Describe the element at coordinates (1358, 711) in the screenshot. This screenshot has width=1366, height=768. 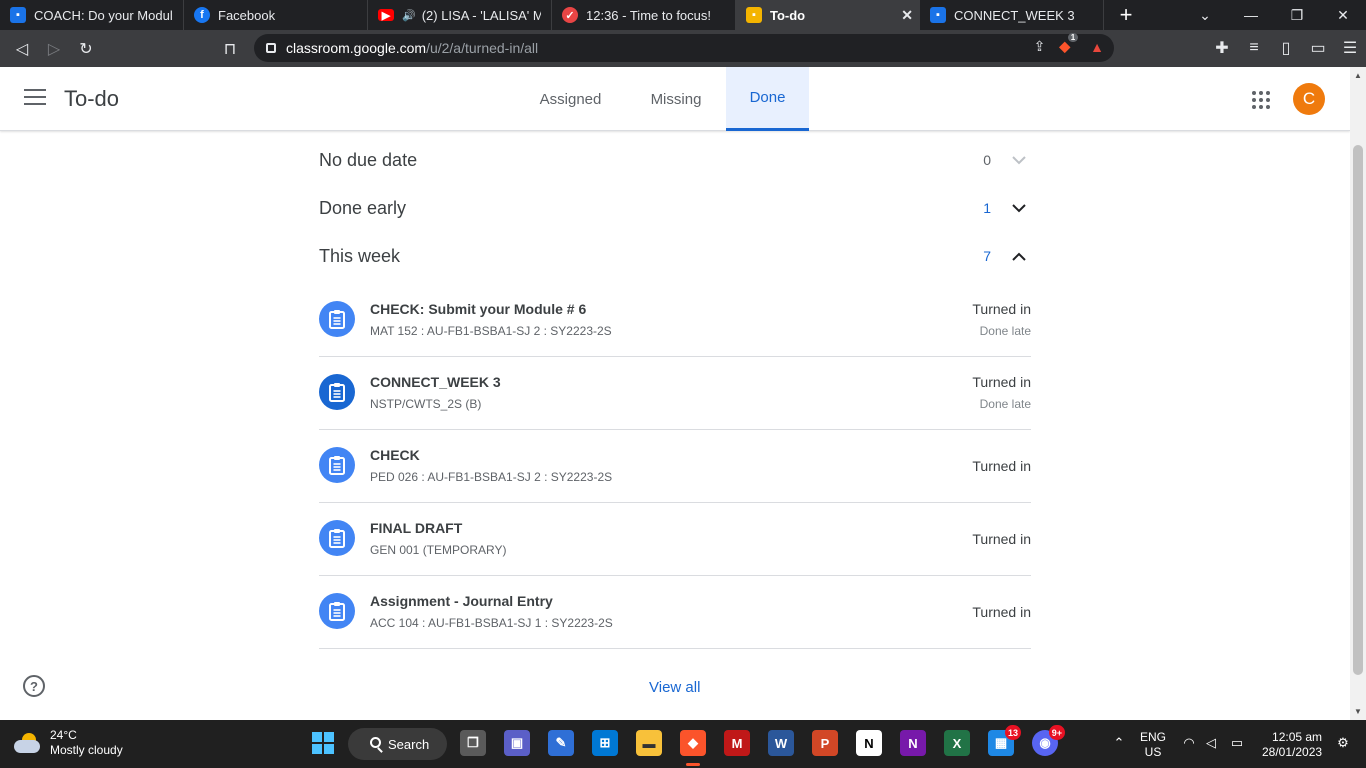
I see `scroll-down-icon: ▼` at that location.